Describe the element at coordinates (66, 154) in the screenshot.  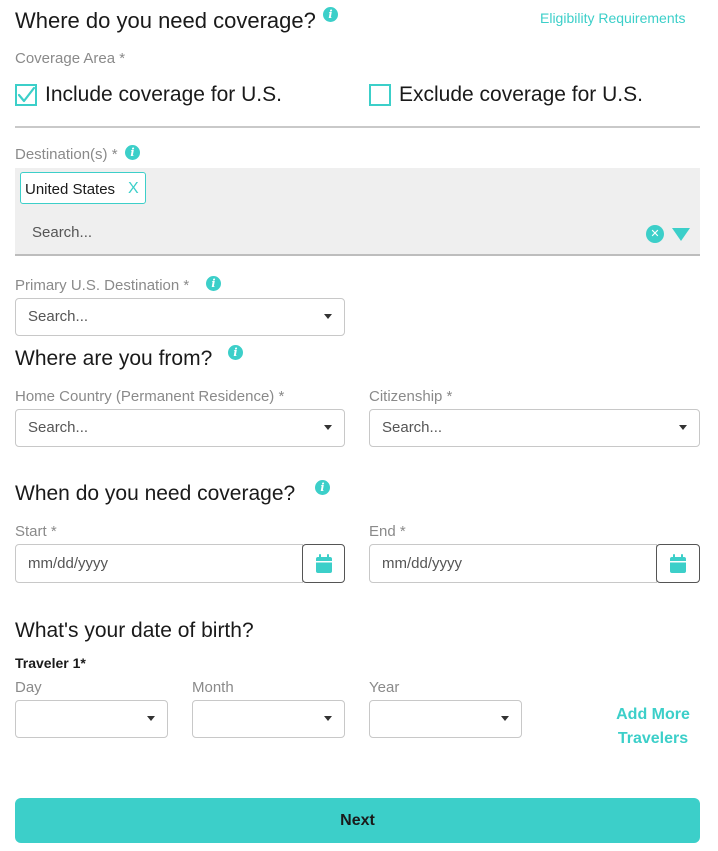
I see `destinations-label: Destination(s) *` at that location.